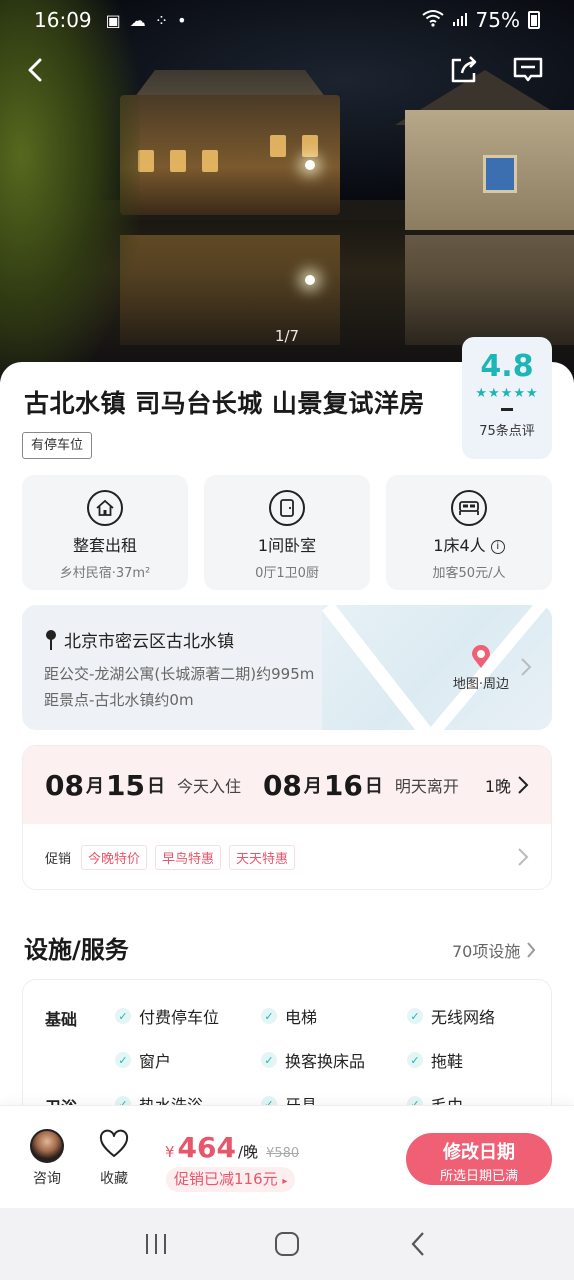 This screenshot has width=574, height=1280. What do you see at coordinates (436, 667) in the screenshot?
I see `map-thumbnail` at bounding box center [436, 667].